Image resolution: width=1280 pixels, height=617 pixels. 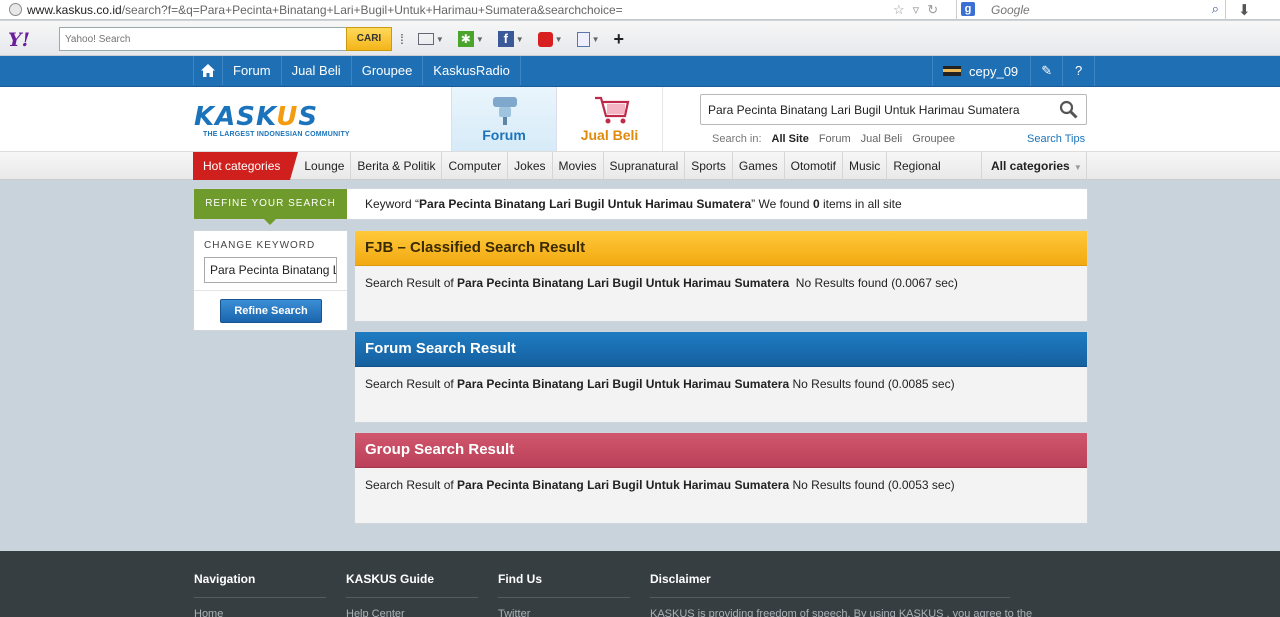 I want to click on hot-categories: Hot categories, so click(x=246, y=166).